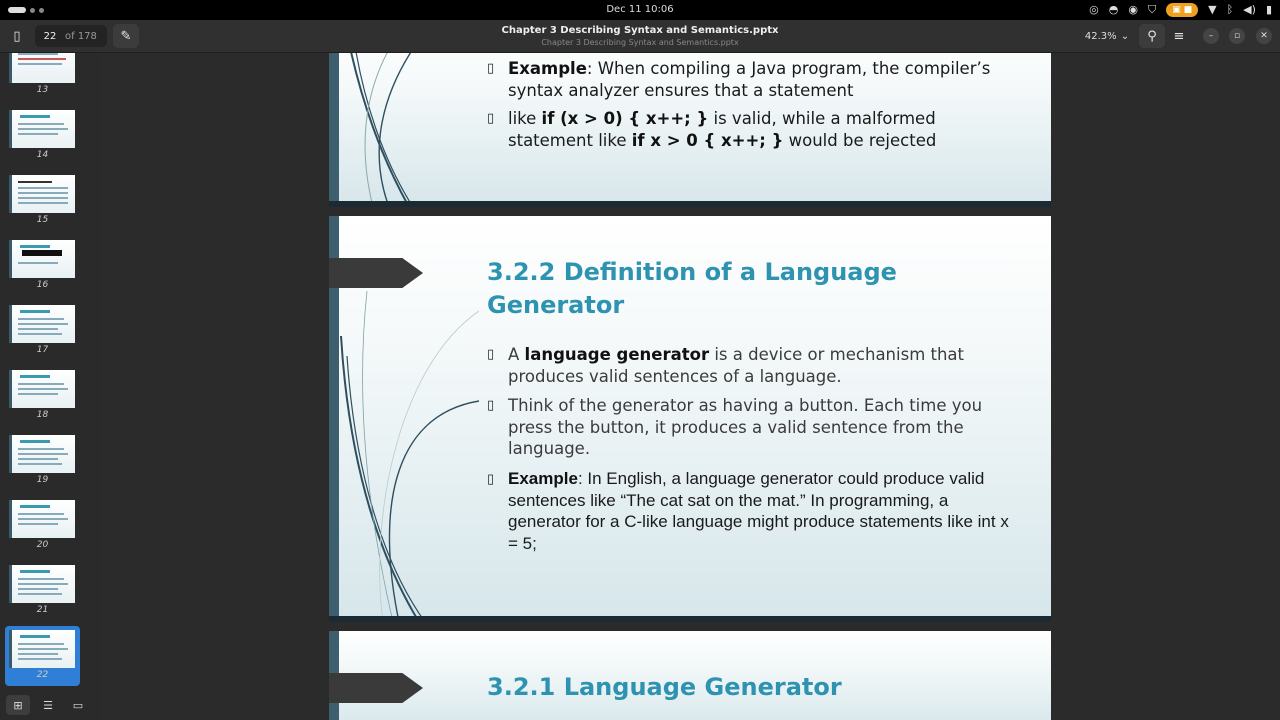  I want to click on annotations-view-button: ▭, so click(78, 705).